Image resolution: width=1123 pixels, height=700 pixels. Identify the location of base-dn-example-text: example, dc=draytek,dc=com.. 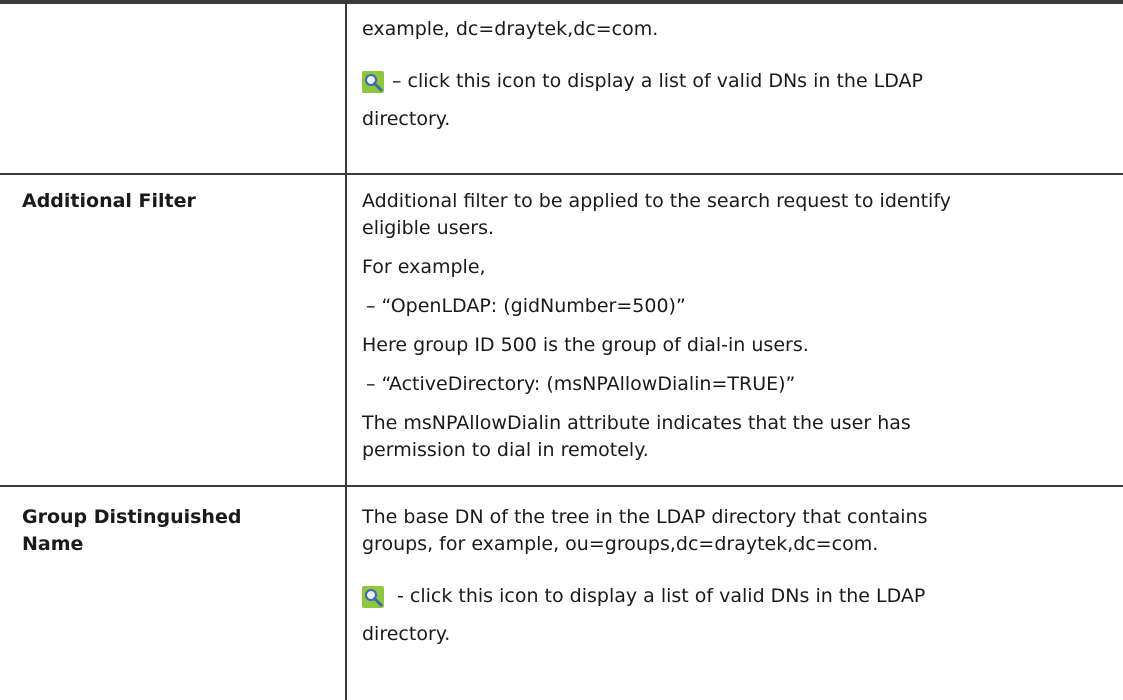
(510, 29).